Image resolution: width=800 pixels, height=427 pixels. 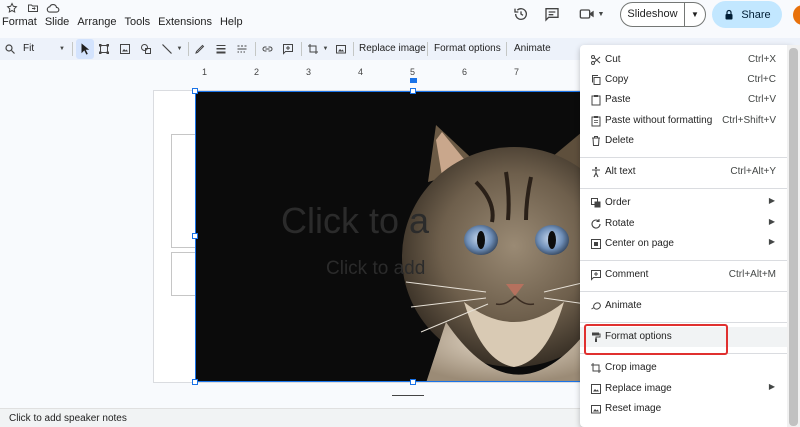 I want to click on slideshow-label: Slideshow, so click(x=653, y=14).